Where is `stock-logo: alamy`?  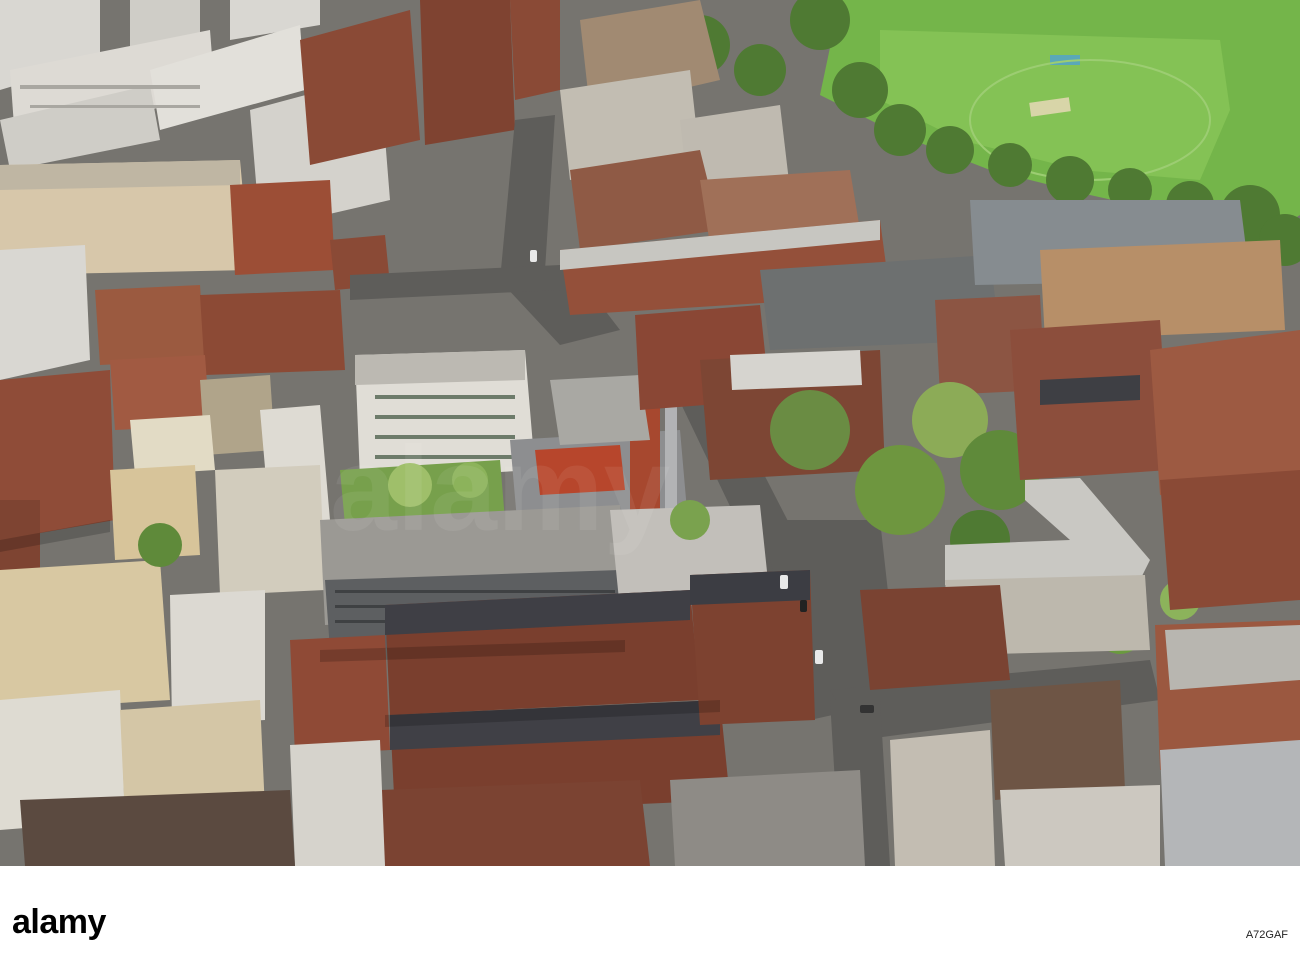
stock-logo: alamy is located at coordinates (59, 922).